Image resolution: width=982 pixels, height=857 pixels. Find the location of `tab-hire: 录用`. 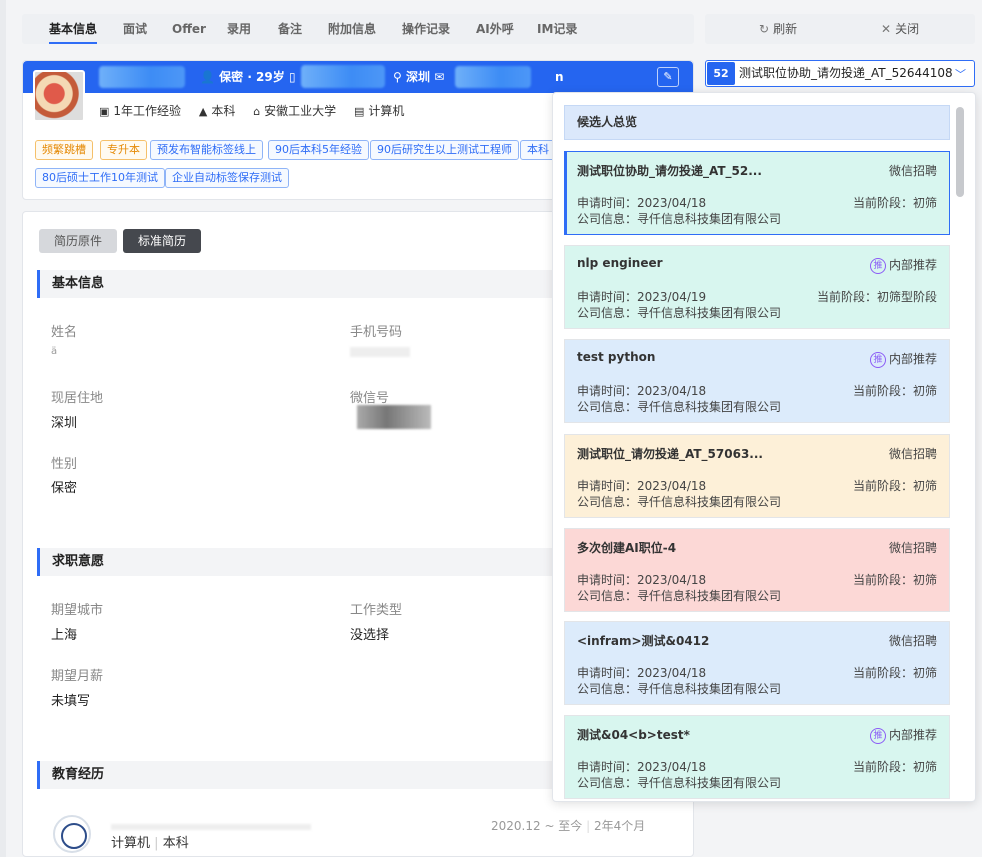

tab-hire: 录用 is located at coordinates (239, 29).